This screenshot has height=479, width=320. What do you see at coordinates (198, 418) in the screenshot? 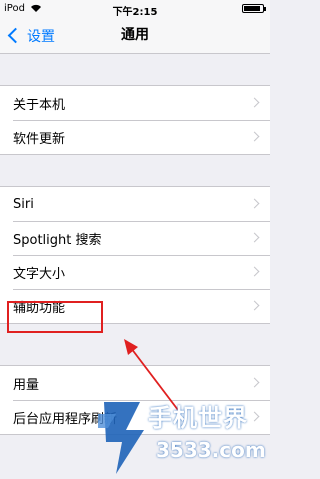
I see `watermark-brand: 手机世界` at bounding box center [198, 418].